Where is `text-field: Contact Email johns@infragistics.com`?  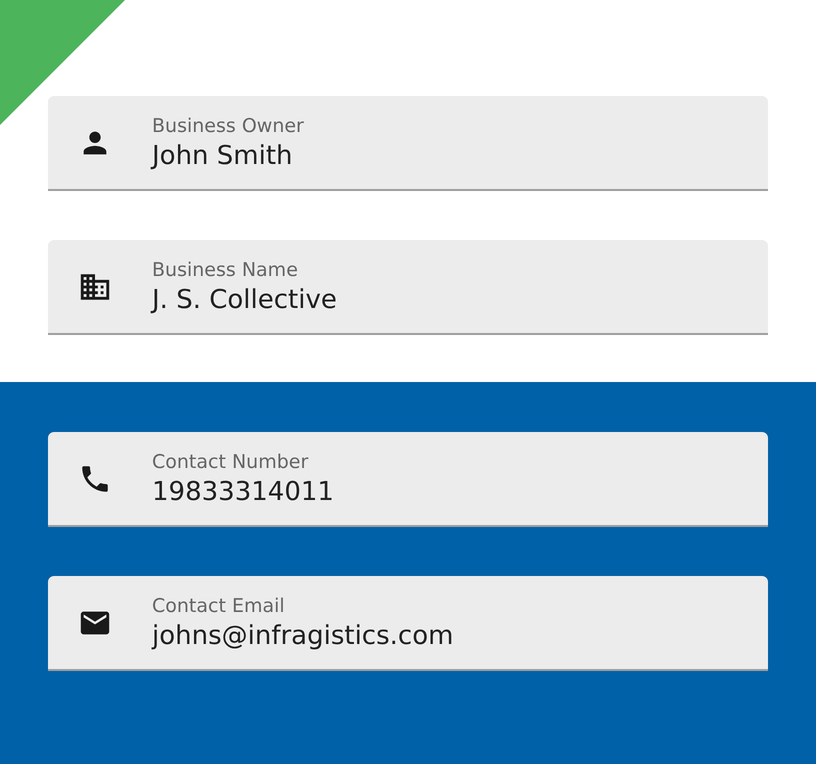
text-field: Contact Email johns@infragistics.com is located at coordinates (408, 623).